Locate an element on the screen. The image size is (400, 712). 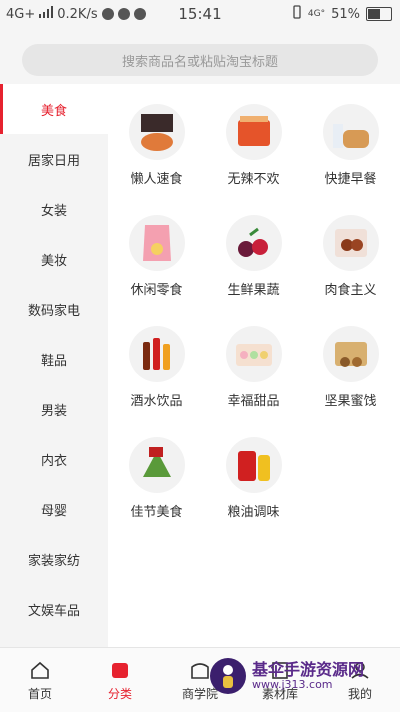
sidebar-item: 男装 is located at coordinates (54, 409).